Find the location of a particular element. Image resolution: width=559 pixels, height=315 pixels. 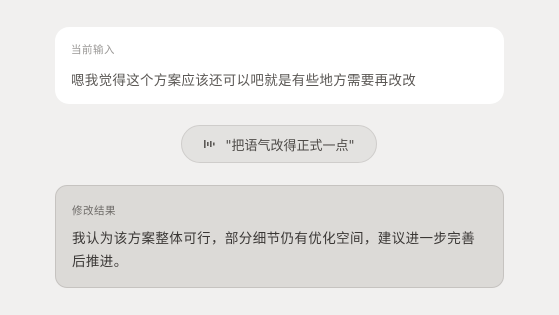

voice-command-text: "把语气改得正式一点" is located at coordinates (290, 146).